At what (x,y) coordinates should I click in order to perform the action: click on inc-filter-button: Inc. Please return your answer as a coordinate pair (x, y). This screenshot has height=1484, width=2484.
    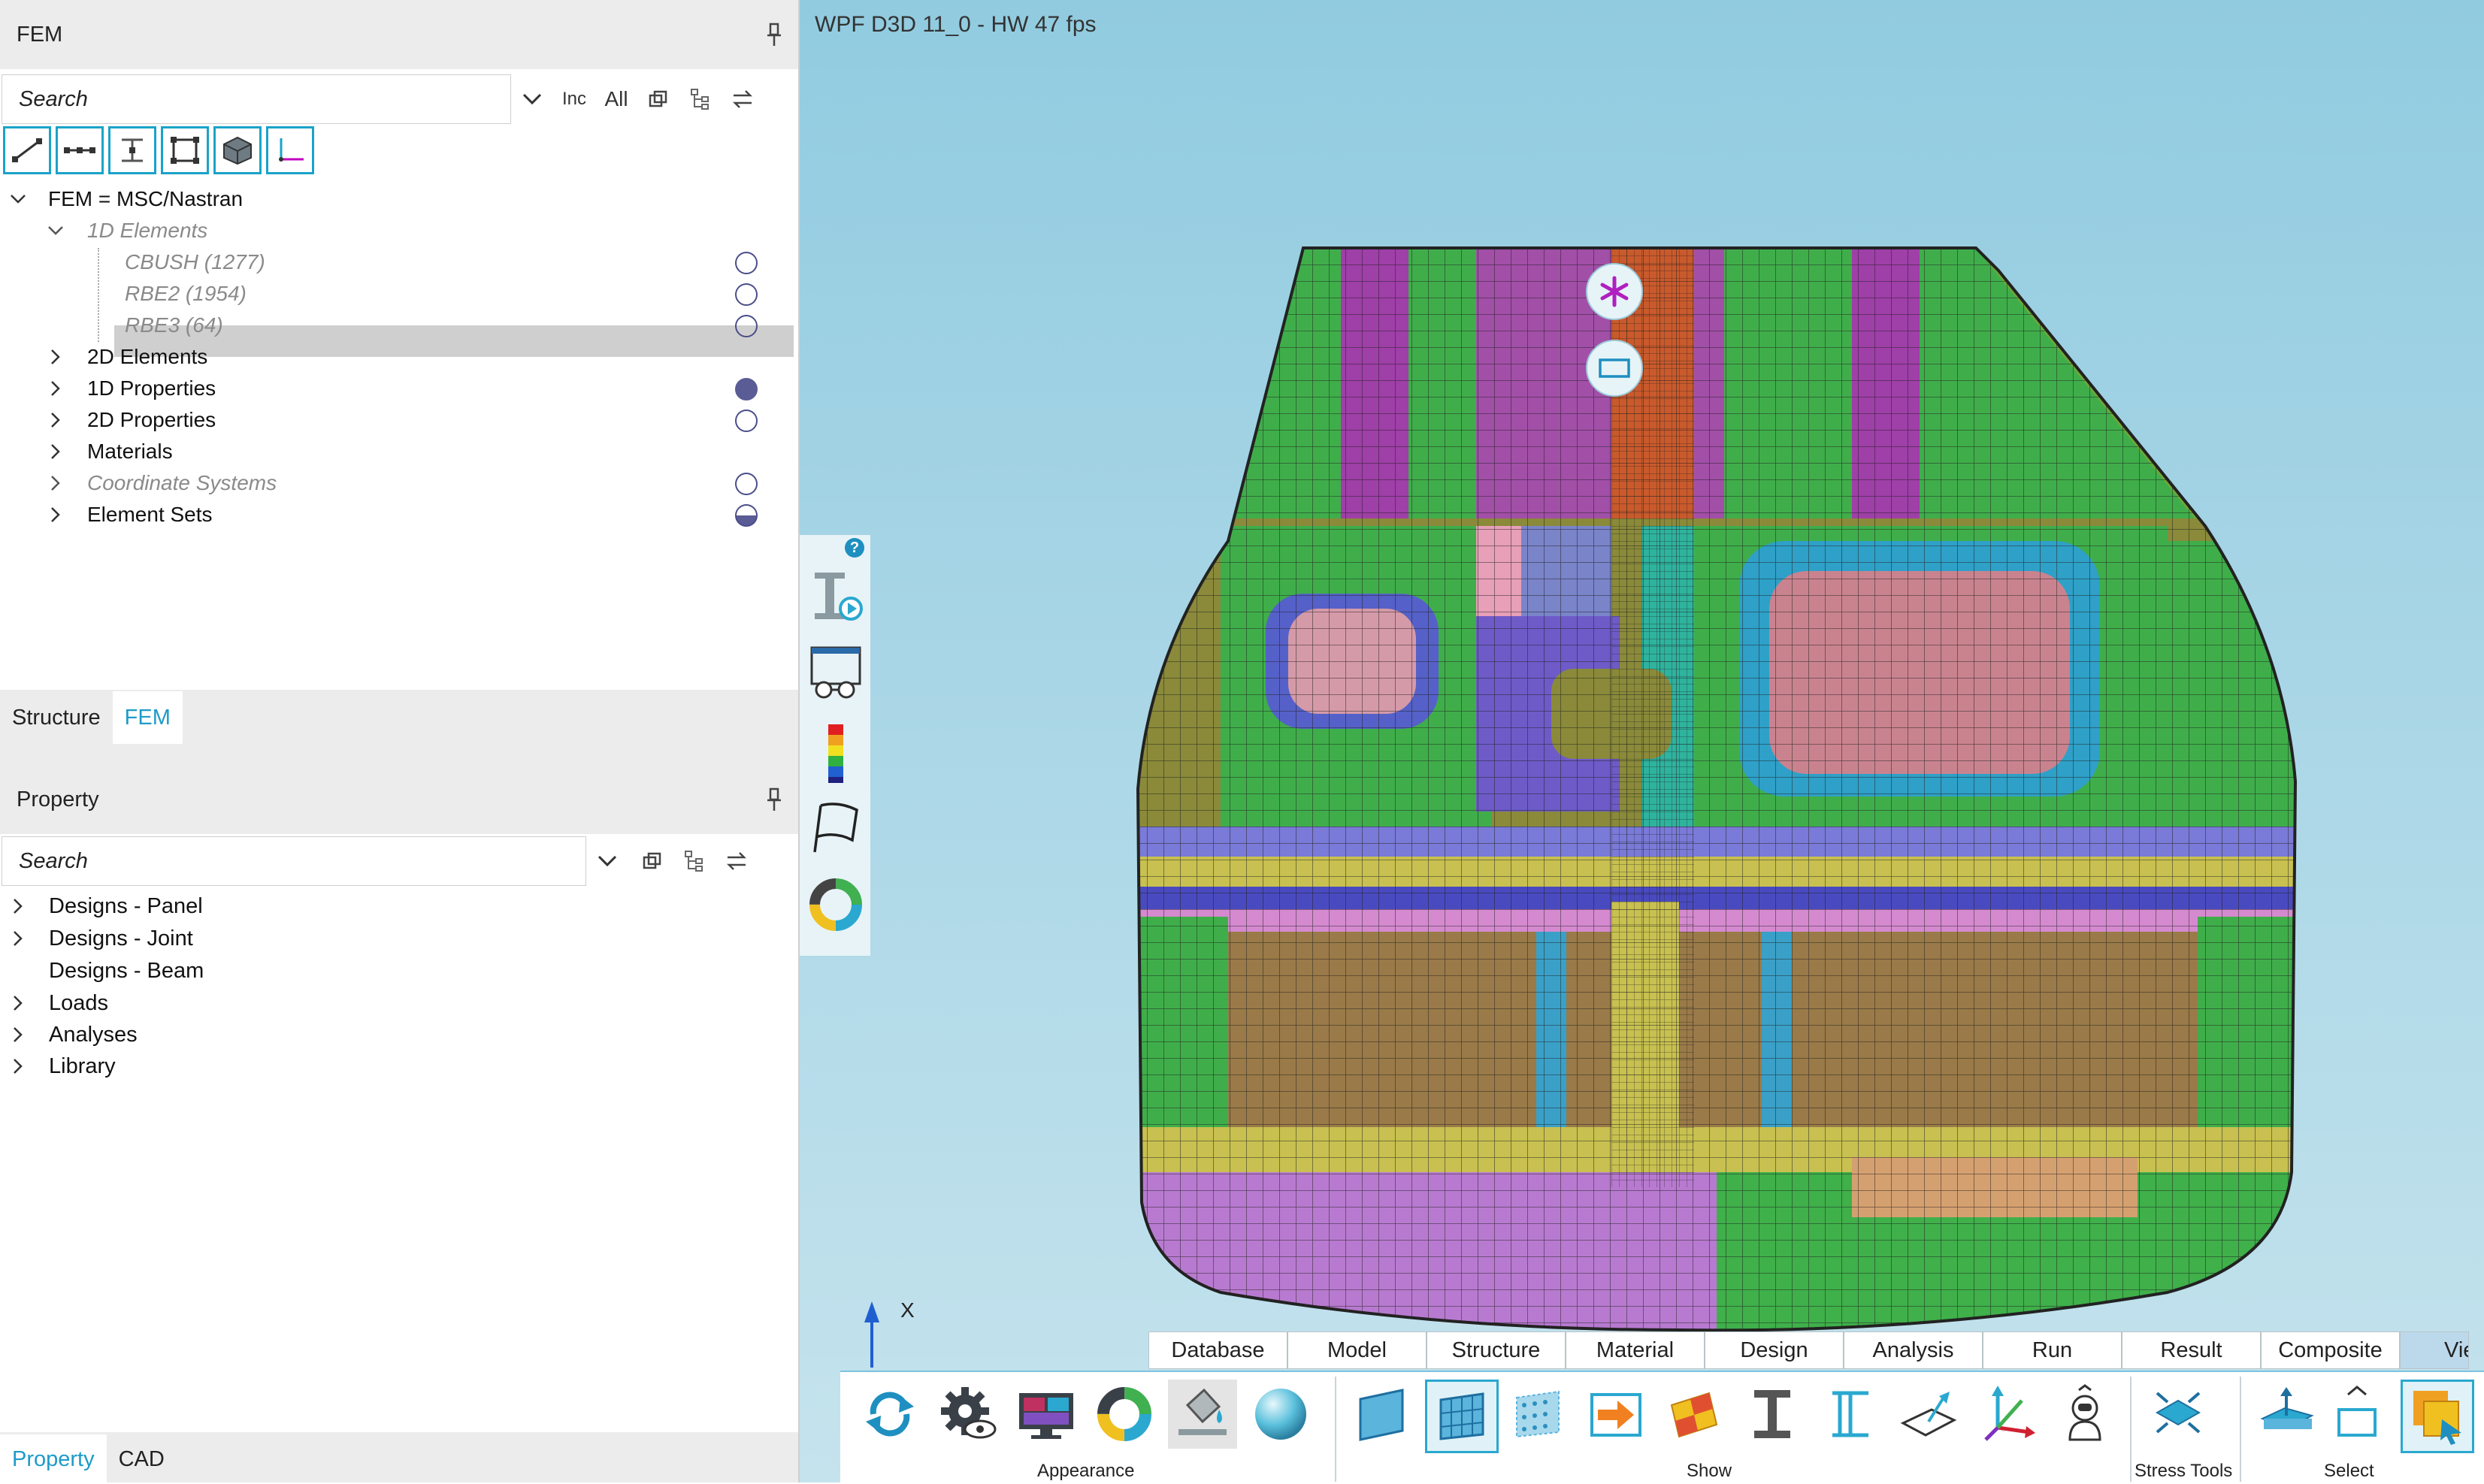
    Looking at the image, I should click on (574, 100).